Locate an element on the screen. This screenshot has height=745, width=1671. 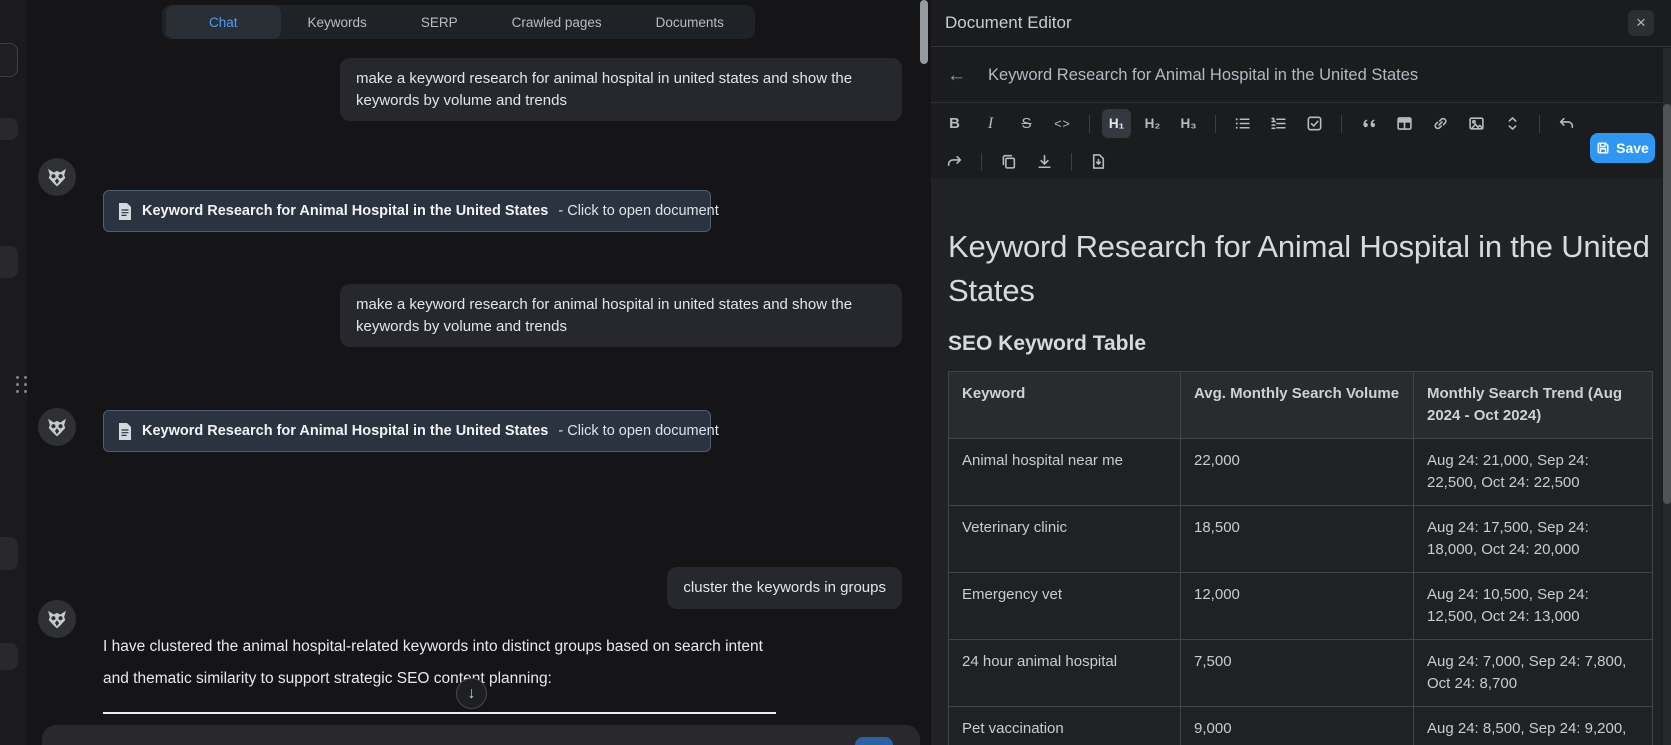
table-button is located at coordinates (1404, 123).